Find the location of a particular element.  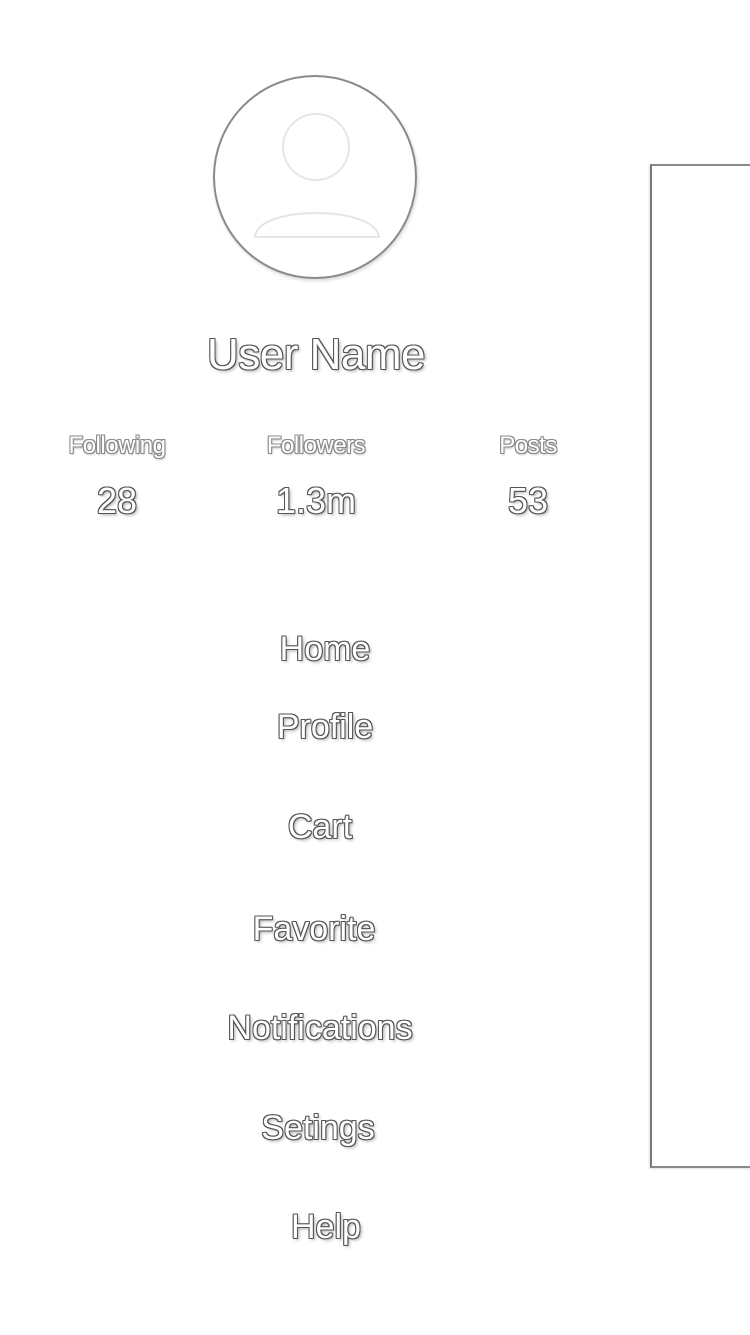

stat-value: 53 is located at coordinates (528, 500).